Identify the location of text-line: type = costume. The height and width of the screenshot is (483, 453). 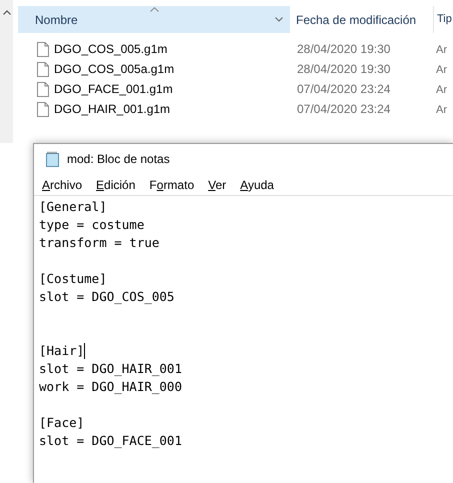
(91, 225).